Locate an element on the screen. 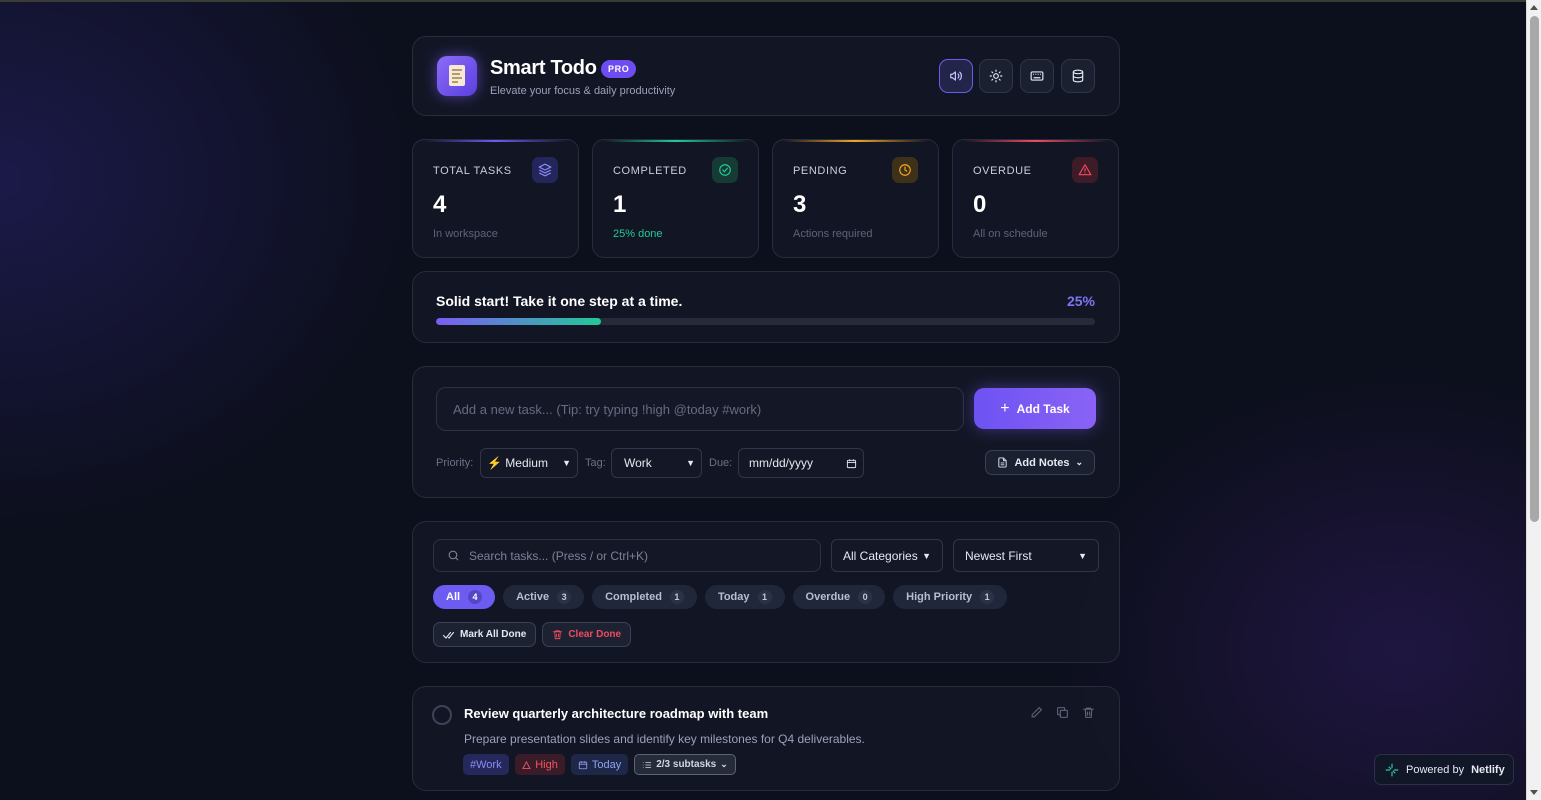 The height and width of the screenshot is (800, 1541). edit-icon is located at coordinates (1036, 712).